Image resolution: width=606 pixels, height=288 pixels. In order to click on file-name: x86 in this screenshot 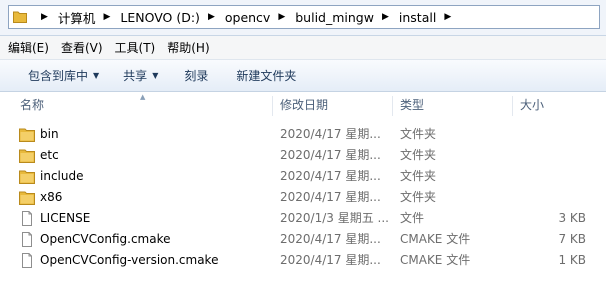, I will do `click(51, 197)`.